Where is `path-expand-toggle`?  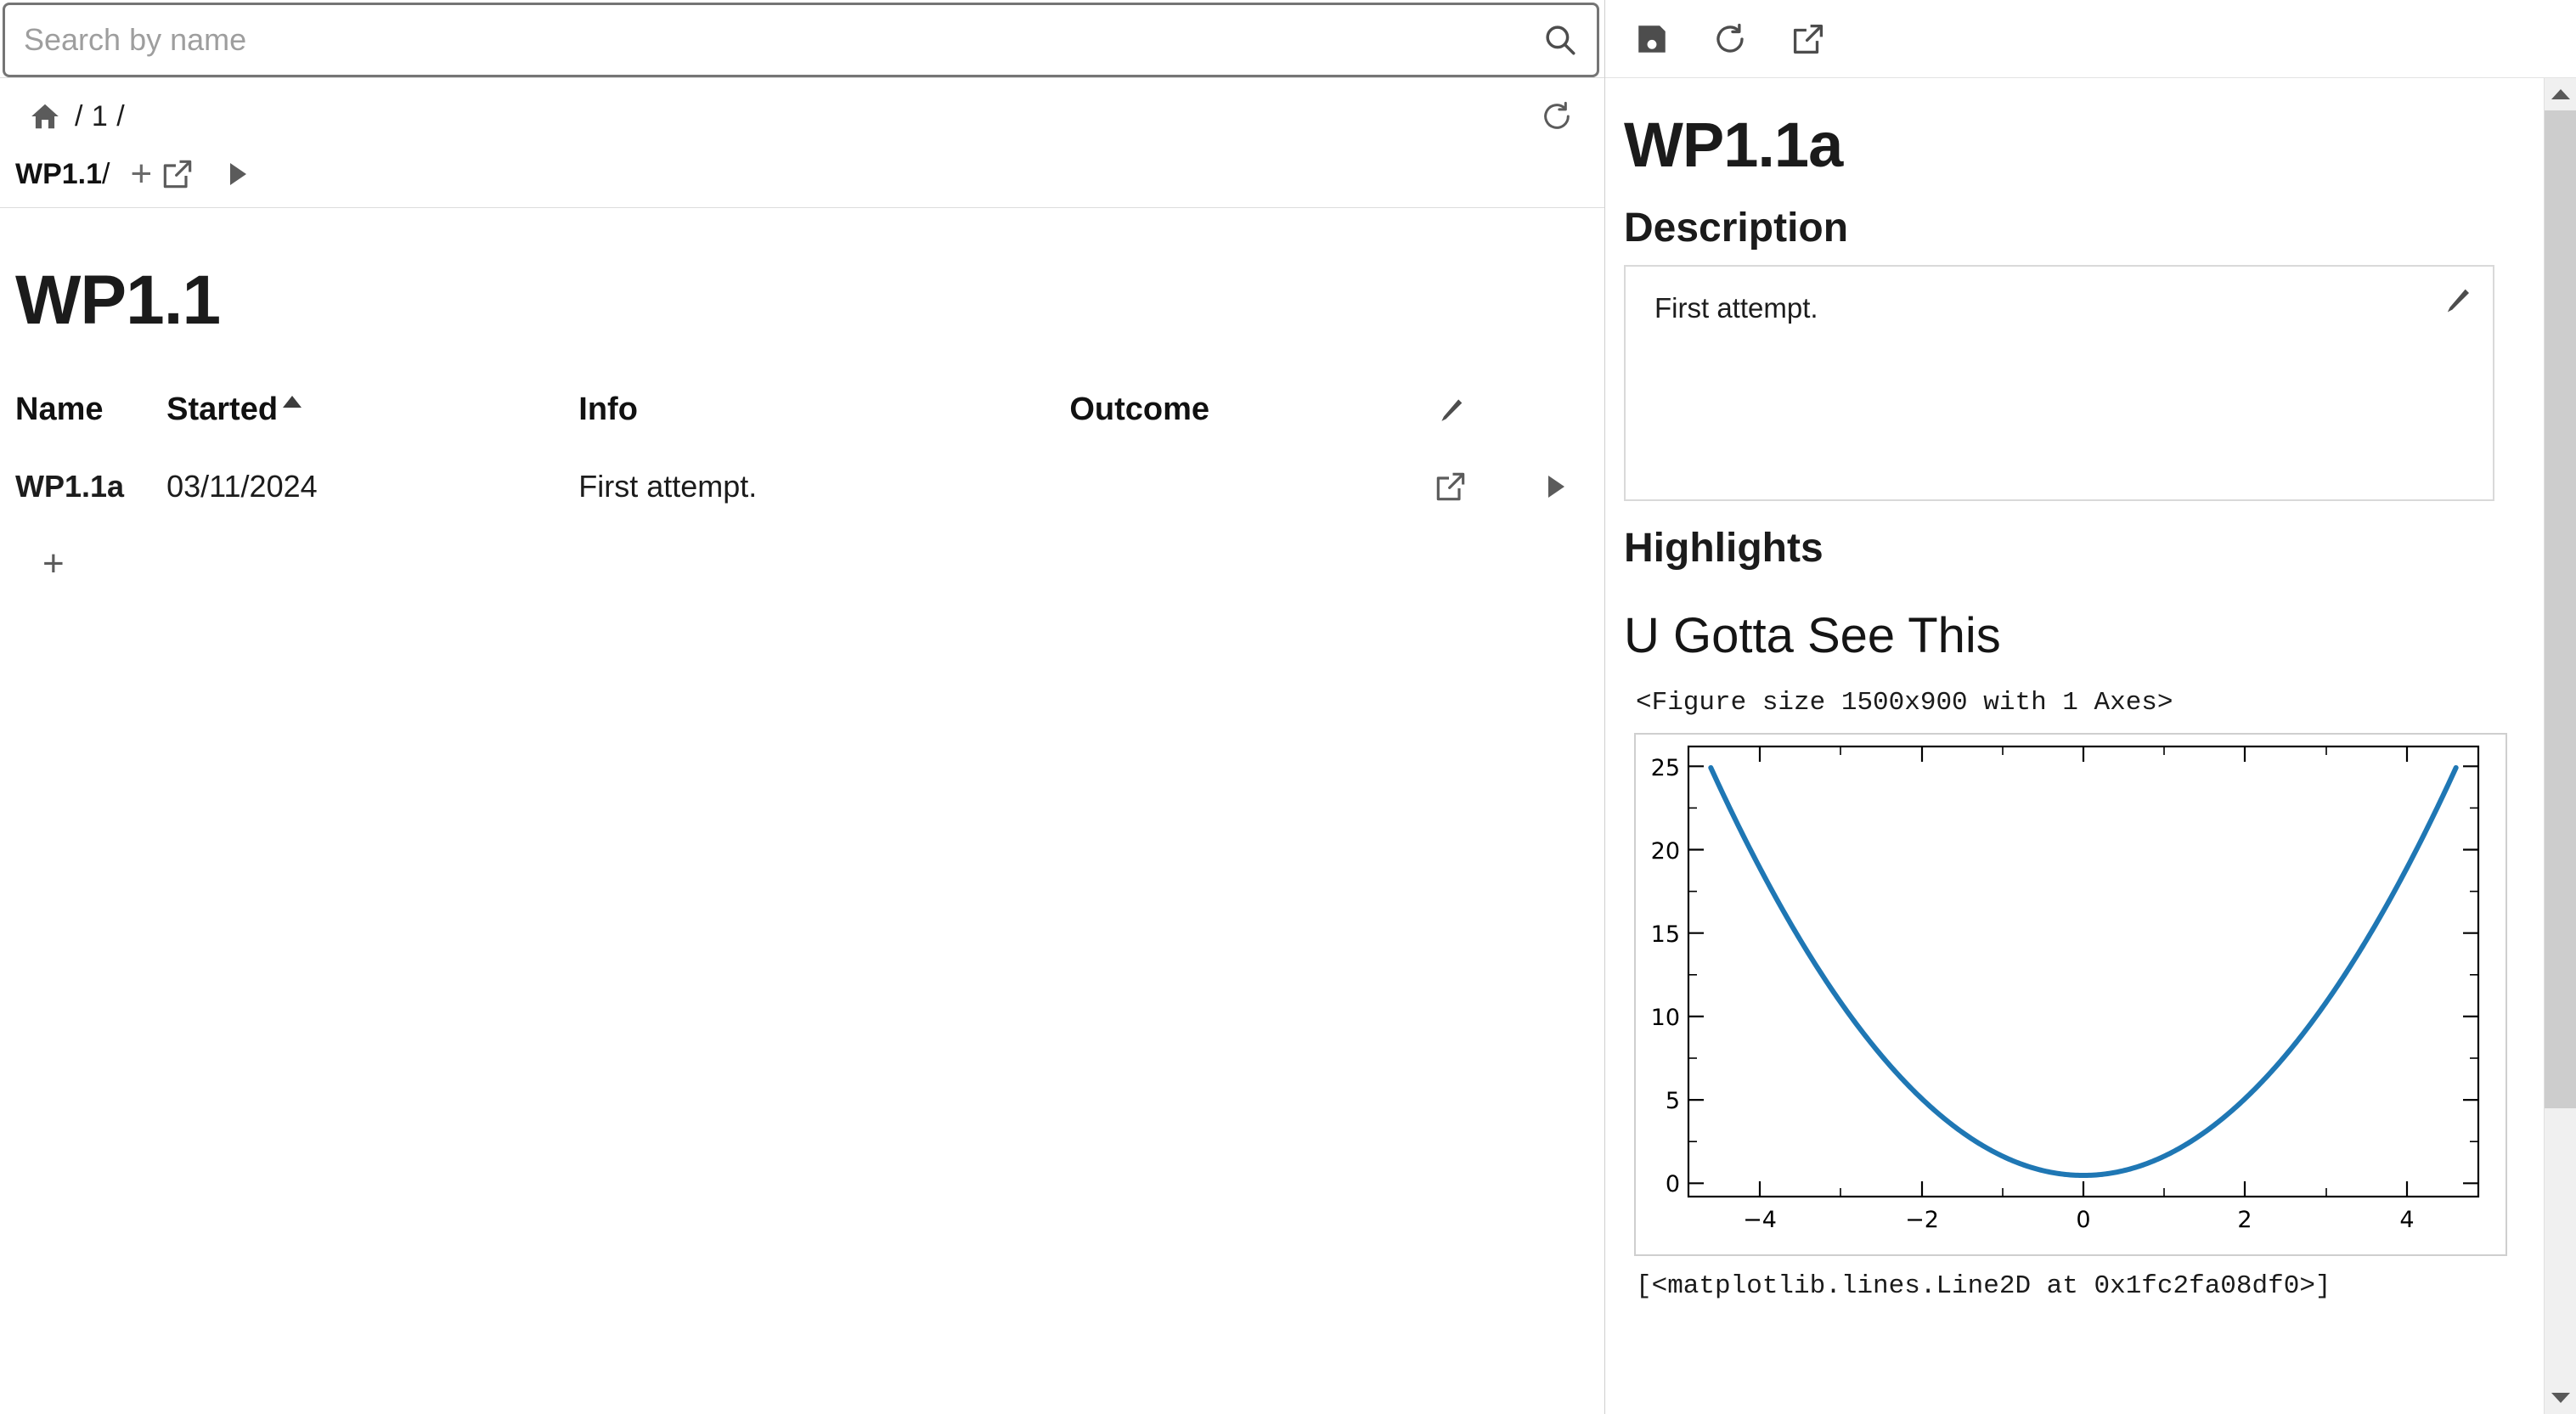
path-expand-toggle is located at coordinates (238, 174).